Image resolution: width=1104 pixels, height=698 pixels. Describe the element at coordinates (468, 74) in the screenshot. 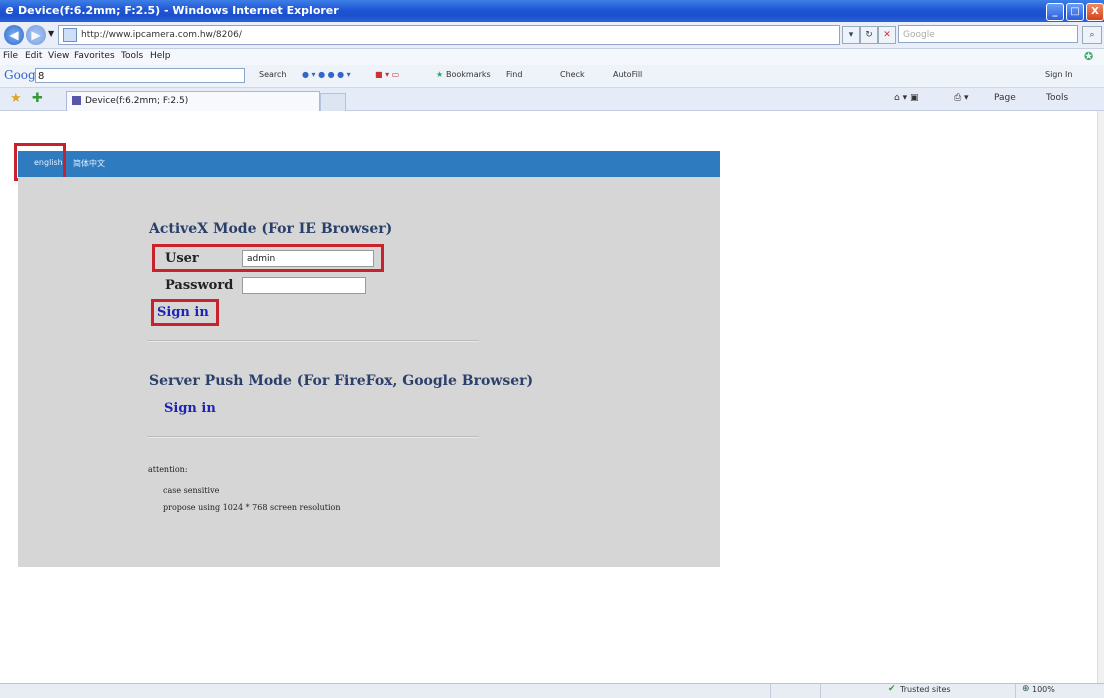

I see `google-bookmarks-button: Bookmarks` at that location.